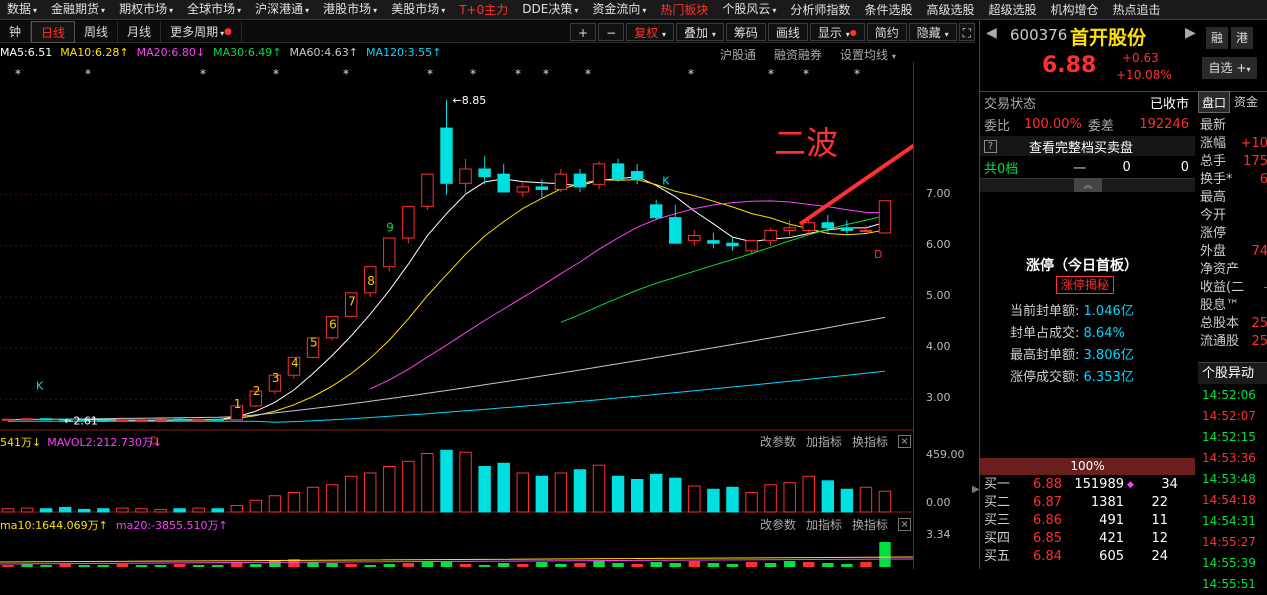 The height and width of the screenshot is (595, 1267). Describe the element at coordinates (350, 9) in the screenshot. I see `menu-item: 港股市场 ▾` at that location.